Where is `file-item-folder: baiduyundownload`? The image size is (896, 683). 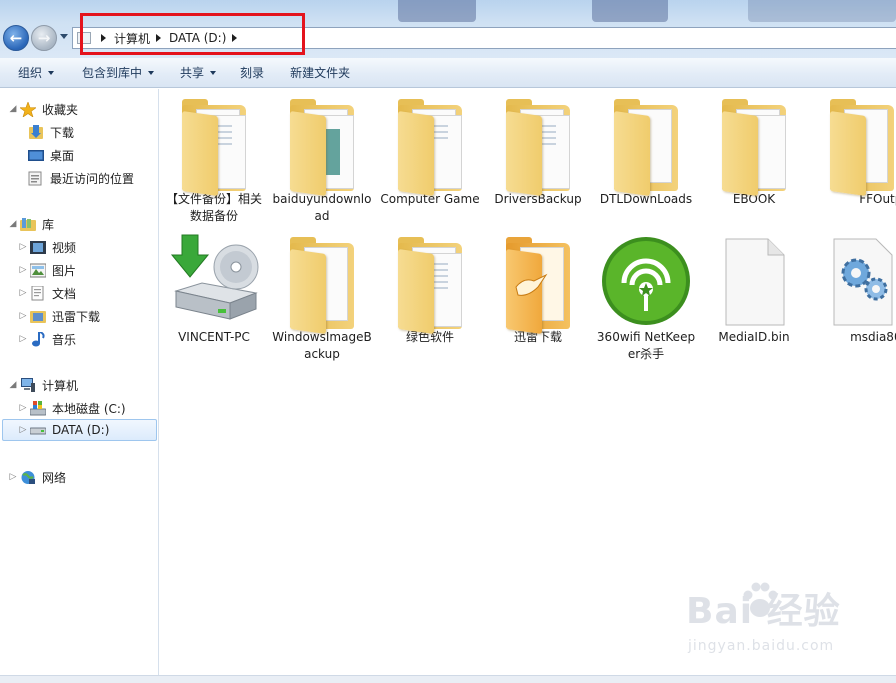
file-item-folder: baiduyundownload is located at coordinates (322, 160).